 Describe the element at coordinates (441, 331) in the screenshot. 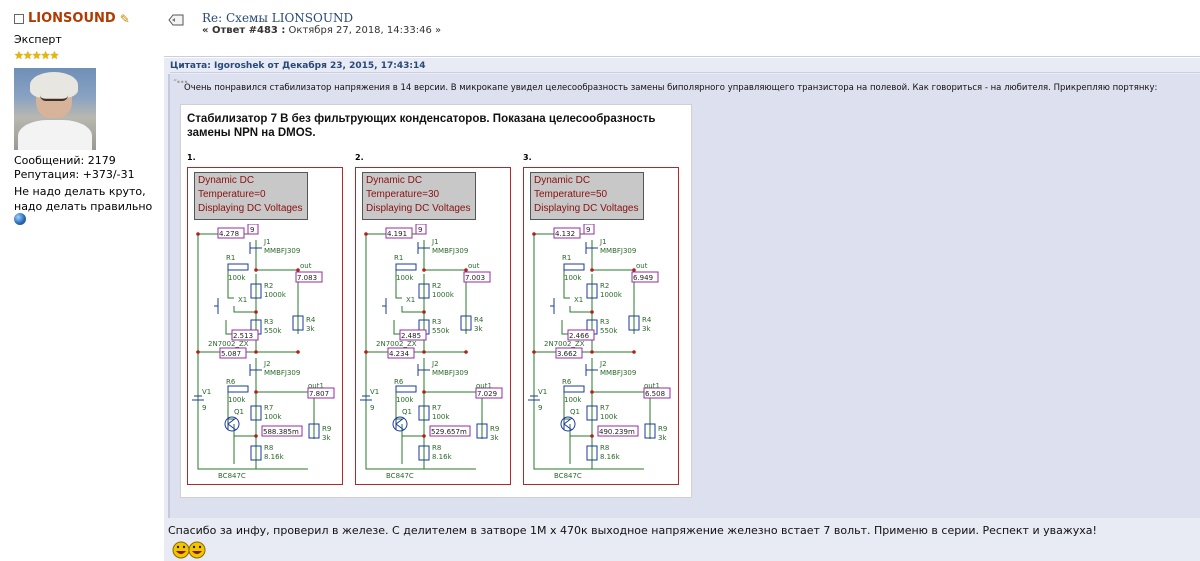

I see `svg-text: 550k` at that location.